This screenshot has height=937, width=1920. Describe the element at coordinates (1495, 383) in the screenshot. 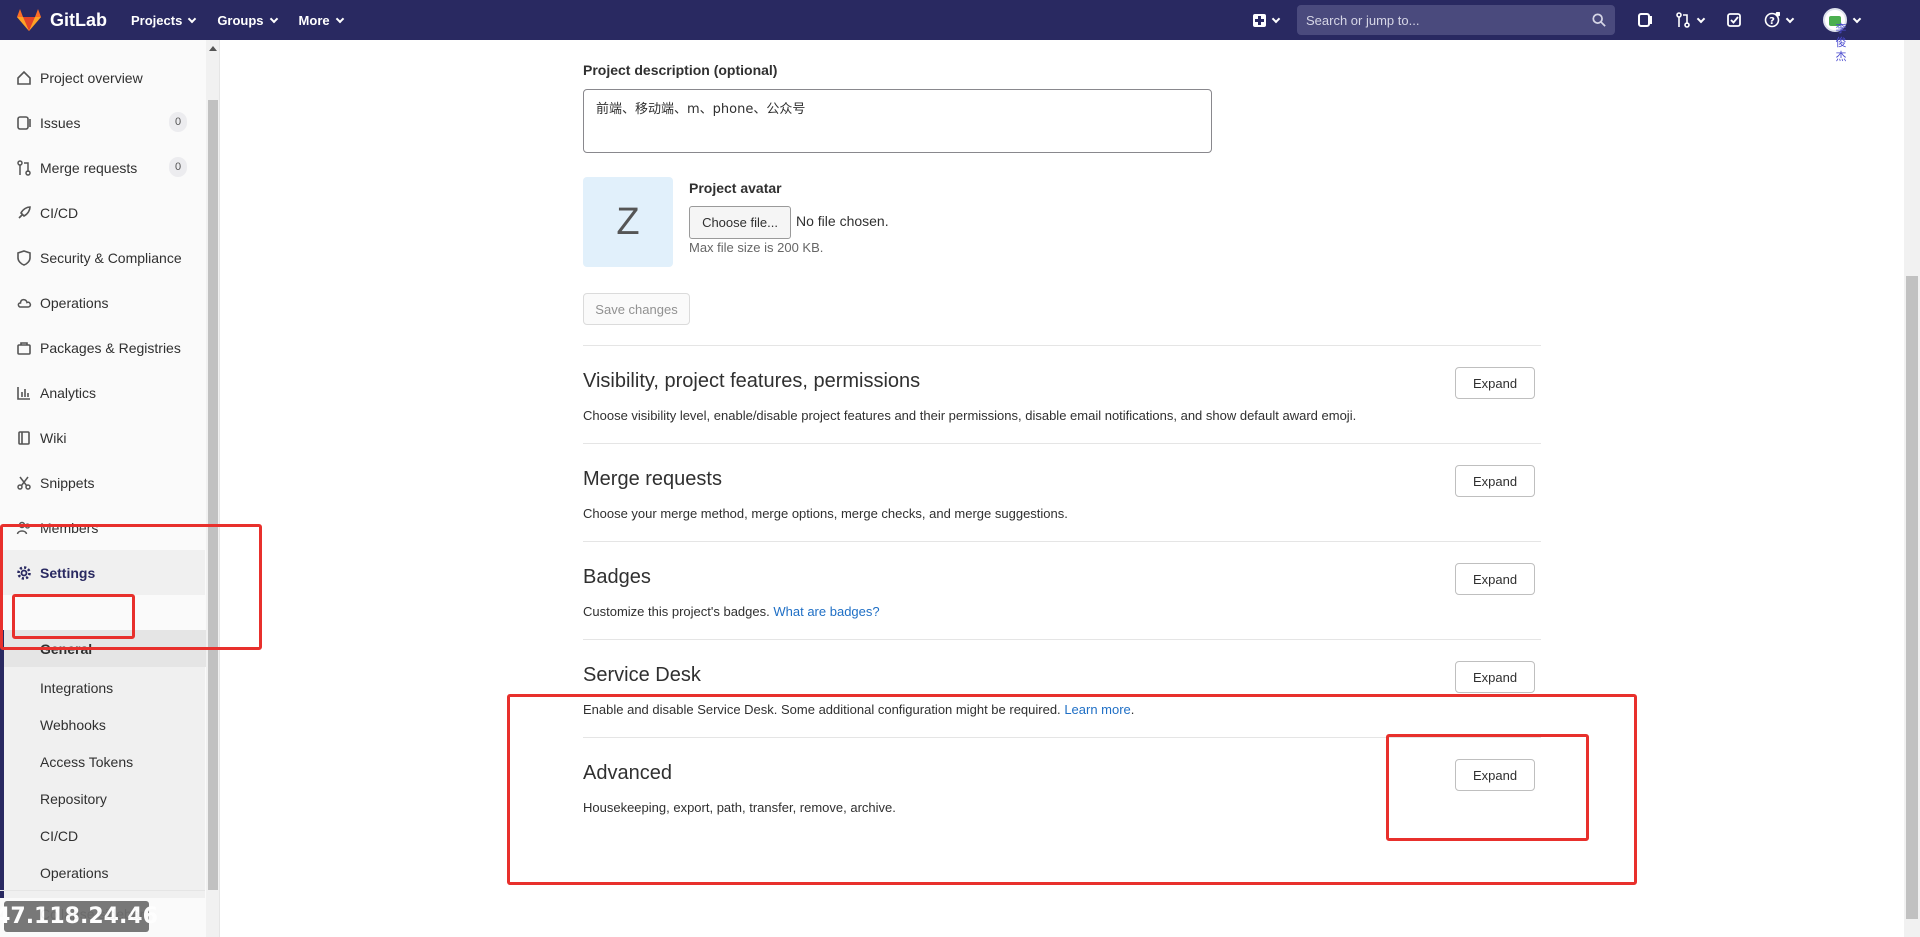

I see `expand-visibility-button: Expand` at that location.